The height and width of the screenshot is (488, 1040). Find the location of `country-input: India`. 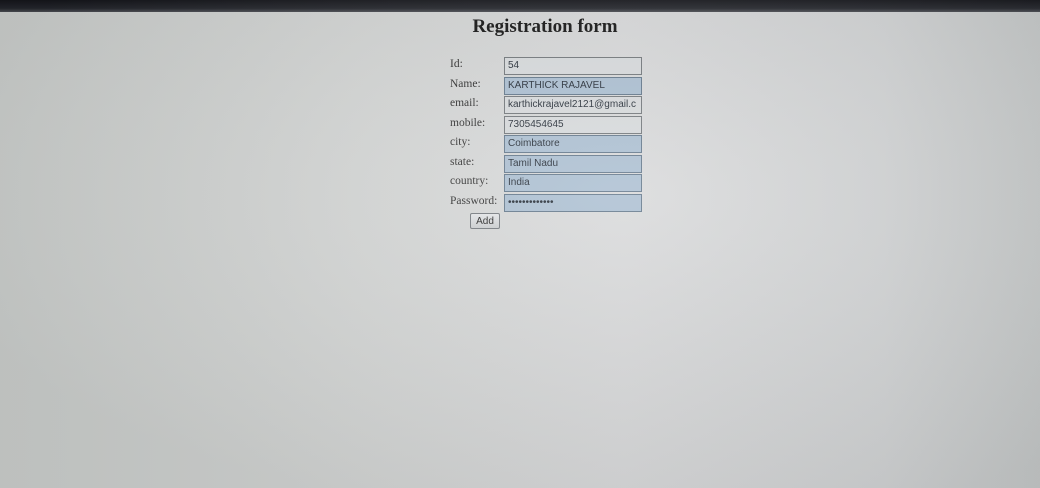

country-input: India is located at coordinates (573, 183).